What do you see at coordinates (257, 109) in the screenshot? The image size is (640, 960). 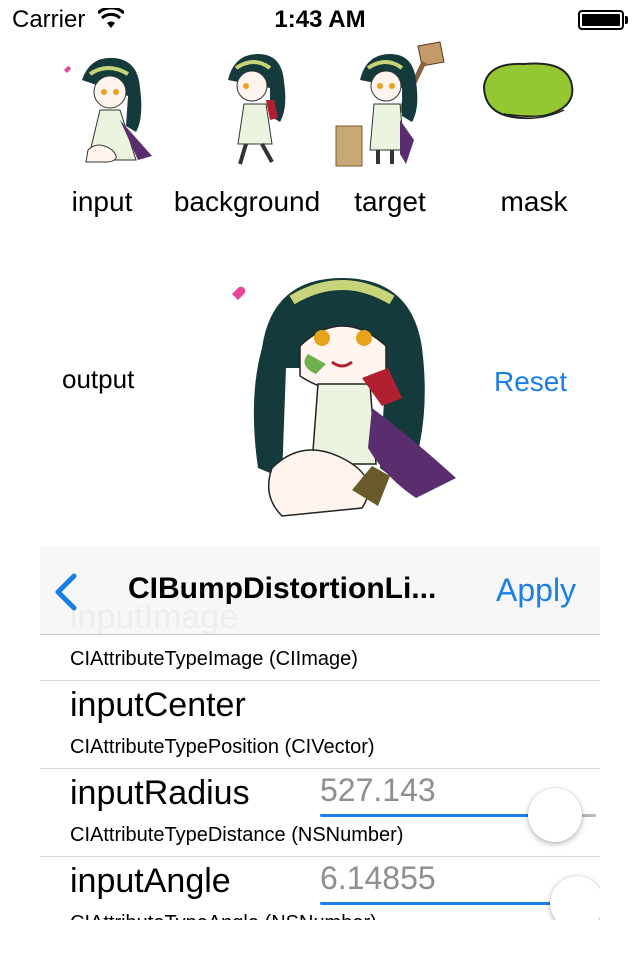 I see `chibi-girl-walking-icon` at bounding box center [257, 109].